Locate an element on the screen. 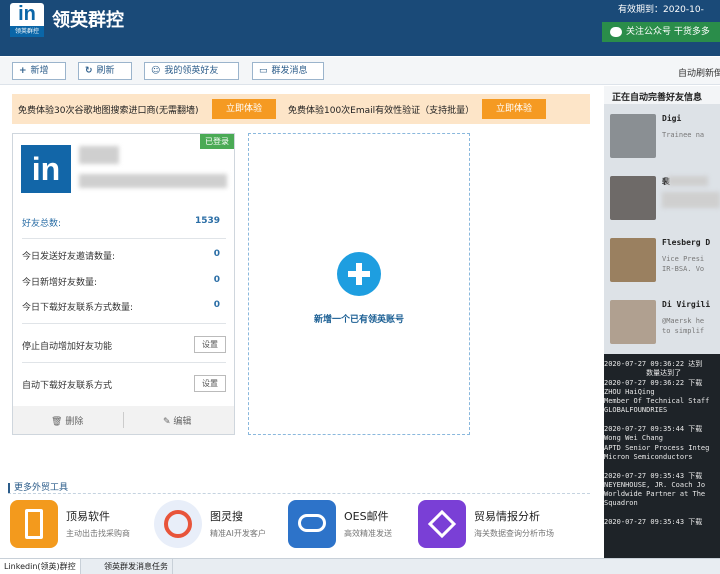  message-icon: ▭ is located at coordinates (263, 71).